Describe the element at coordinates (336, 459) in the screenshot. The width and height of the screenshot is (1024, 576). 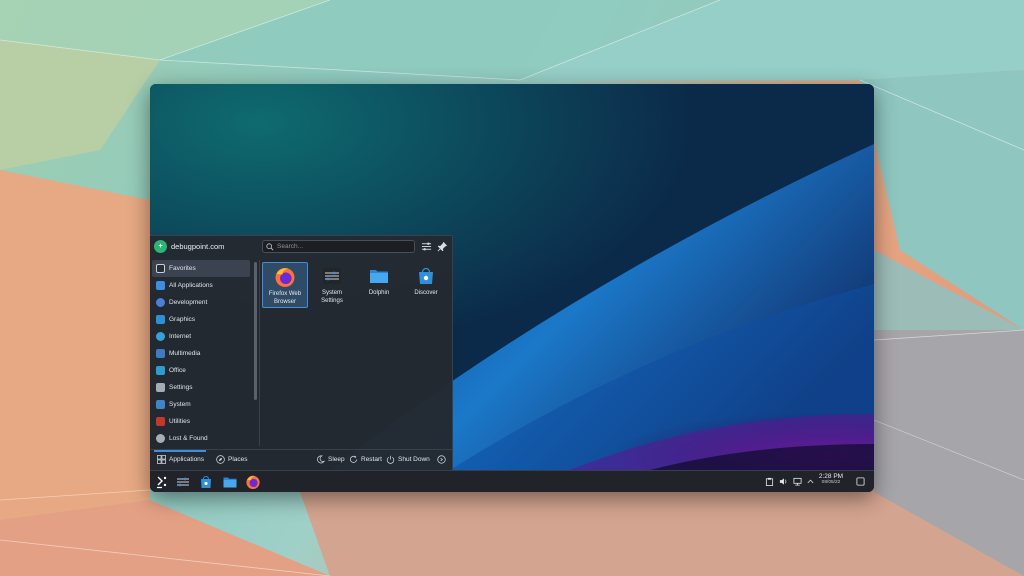
I see `sleep-label: Sleep` at that location.